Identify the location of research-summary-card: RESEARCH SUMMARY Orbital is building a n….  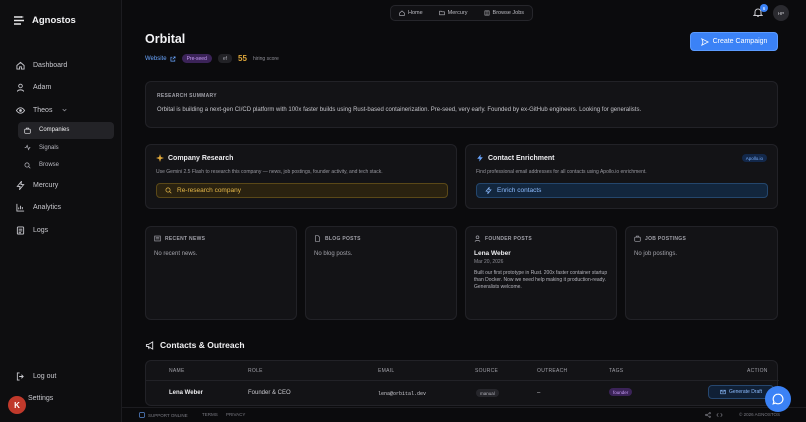
(461, 104).